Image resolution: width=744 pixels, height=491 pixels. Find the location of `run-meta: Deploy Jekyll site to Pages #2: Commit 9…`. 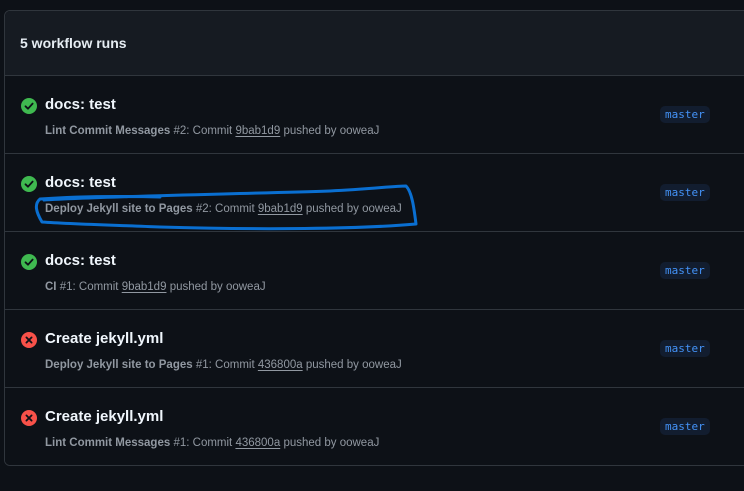

run-meta: Deploy Jekyll site to Pages #2: Commit 9… is located at coordinates (223, 209).